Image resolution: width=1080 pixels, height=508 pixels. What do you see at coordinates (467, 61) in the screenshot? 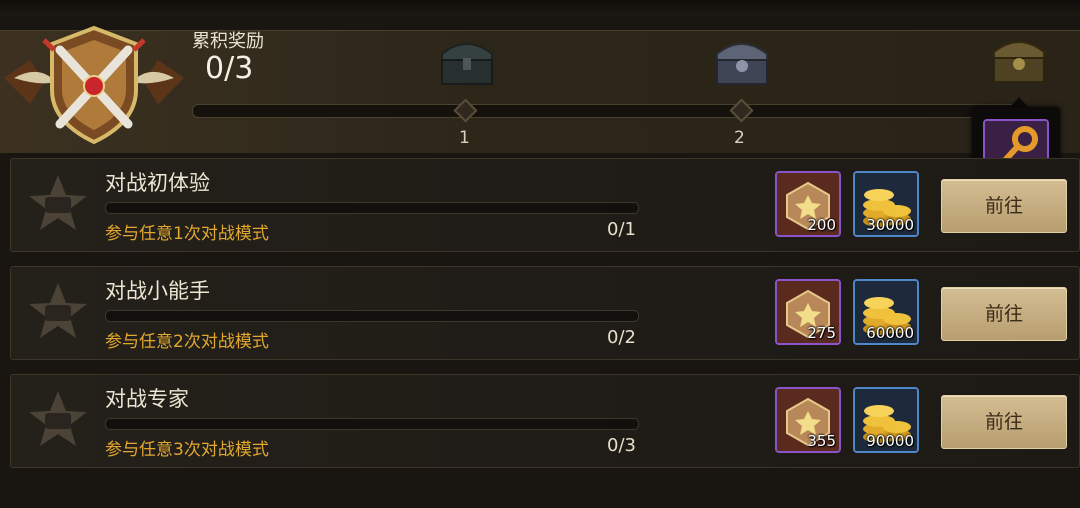
I see `dark-chest-icon` at bounding box center [467, 61].